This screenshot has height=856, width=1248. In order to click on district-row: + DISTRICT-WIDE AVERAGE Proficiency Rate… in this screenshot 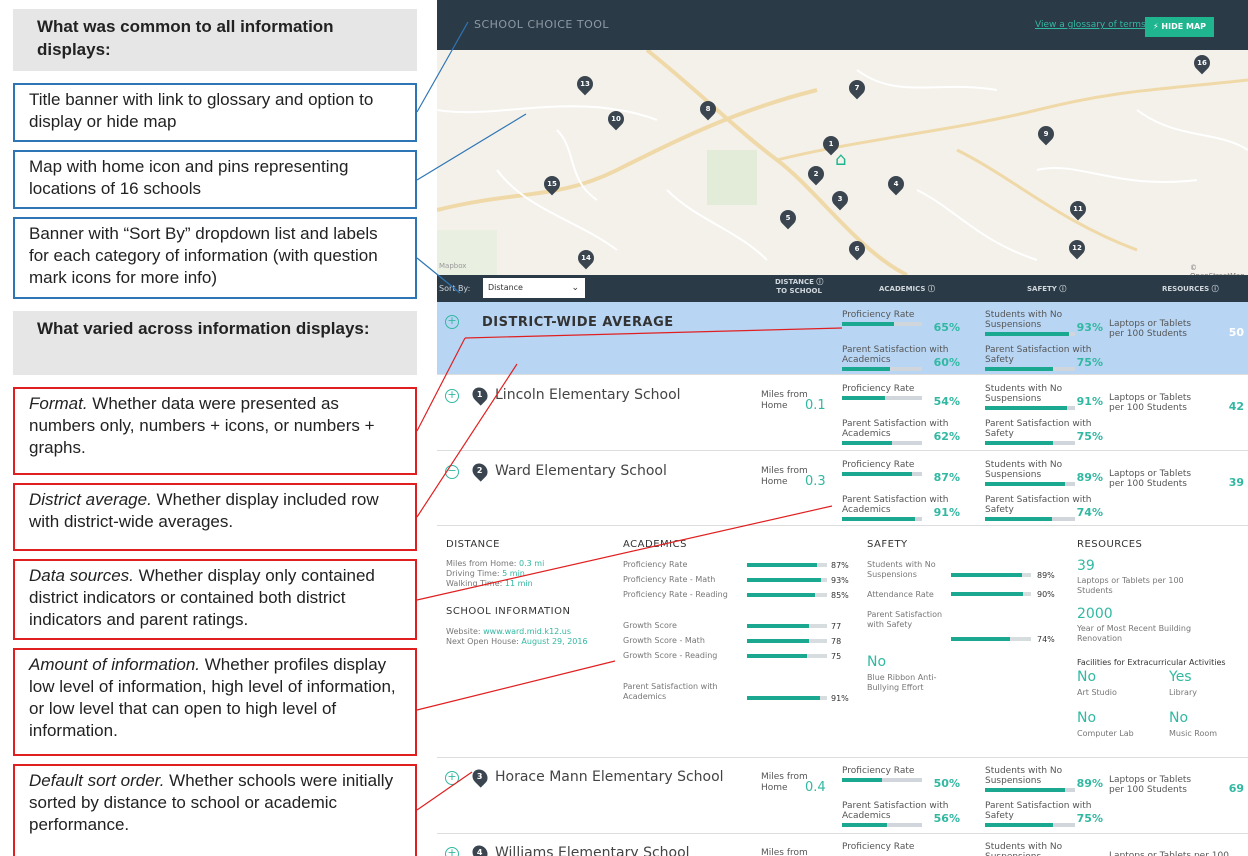, I will do `click(842, 338)`.